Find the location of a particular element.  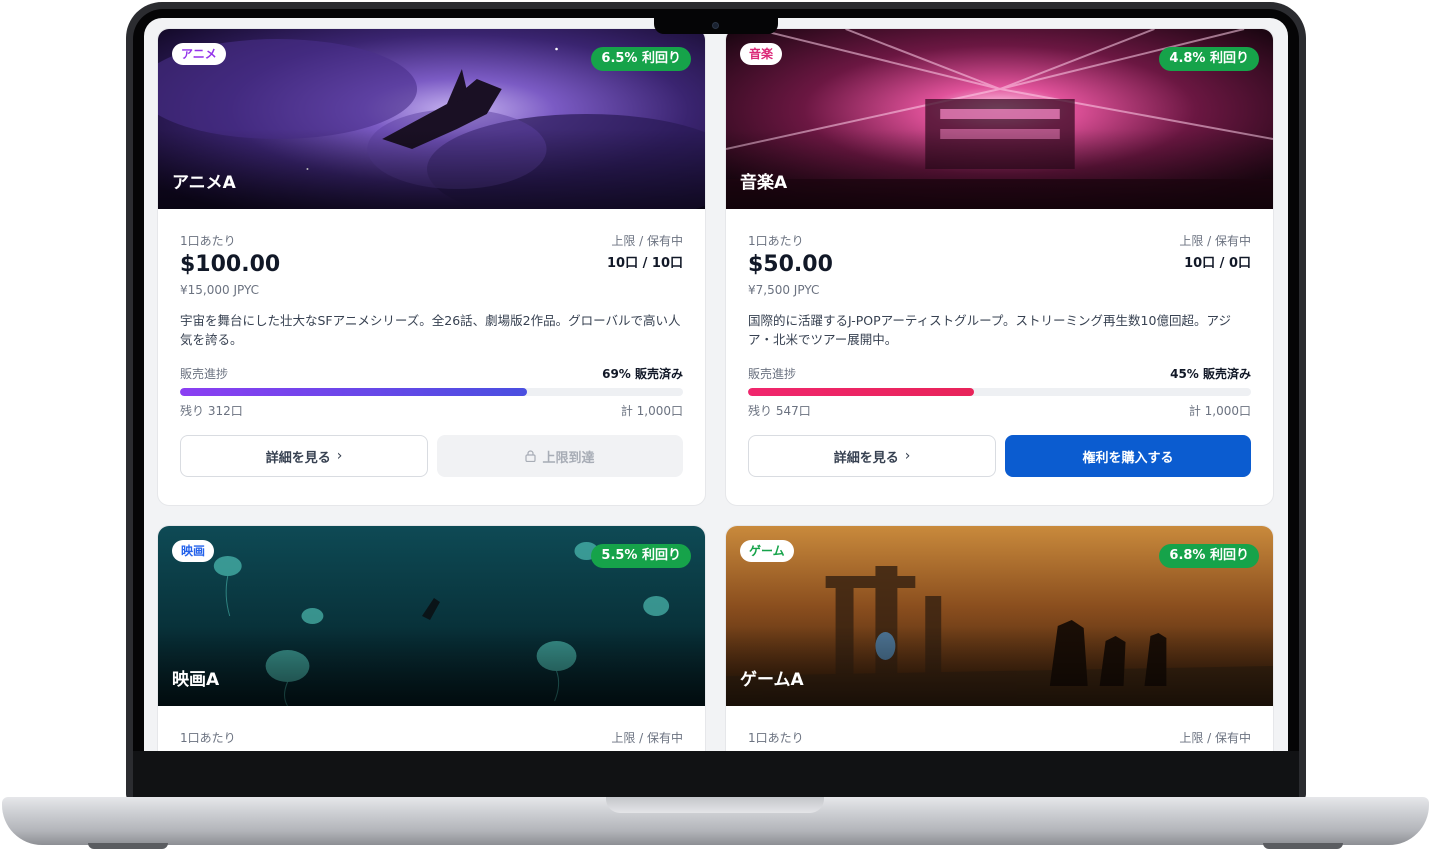

card-hero-image: アニメ 6.5% 利回り アニメA is located at coordinates (431, 119).